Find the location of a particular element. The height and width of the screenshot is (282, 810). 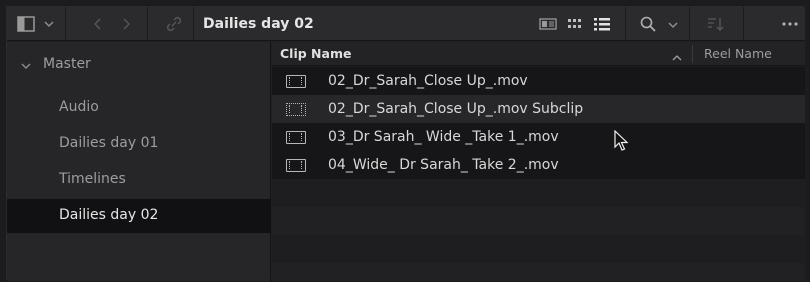

sidebar-item-dailies-day-01: Dailies day 01 is located at coordinates (139, 144).